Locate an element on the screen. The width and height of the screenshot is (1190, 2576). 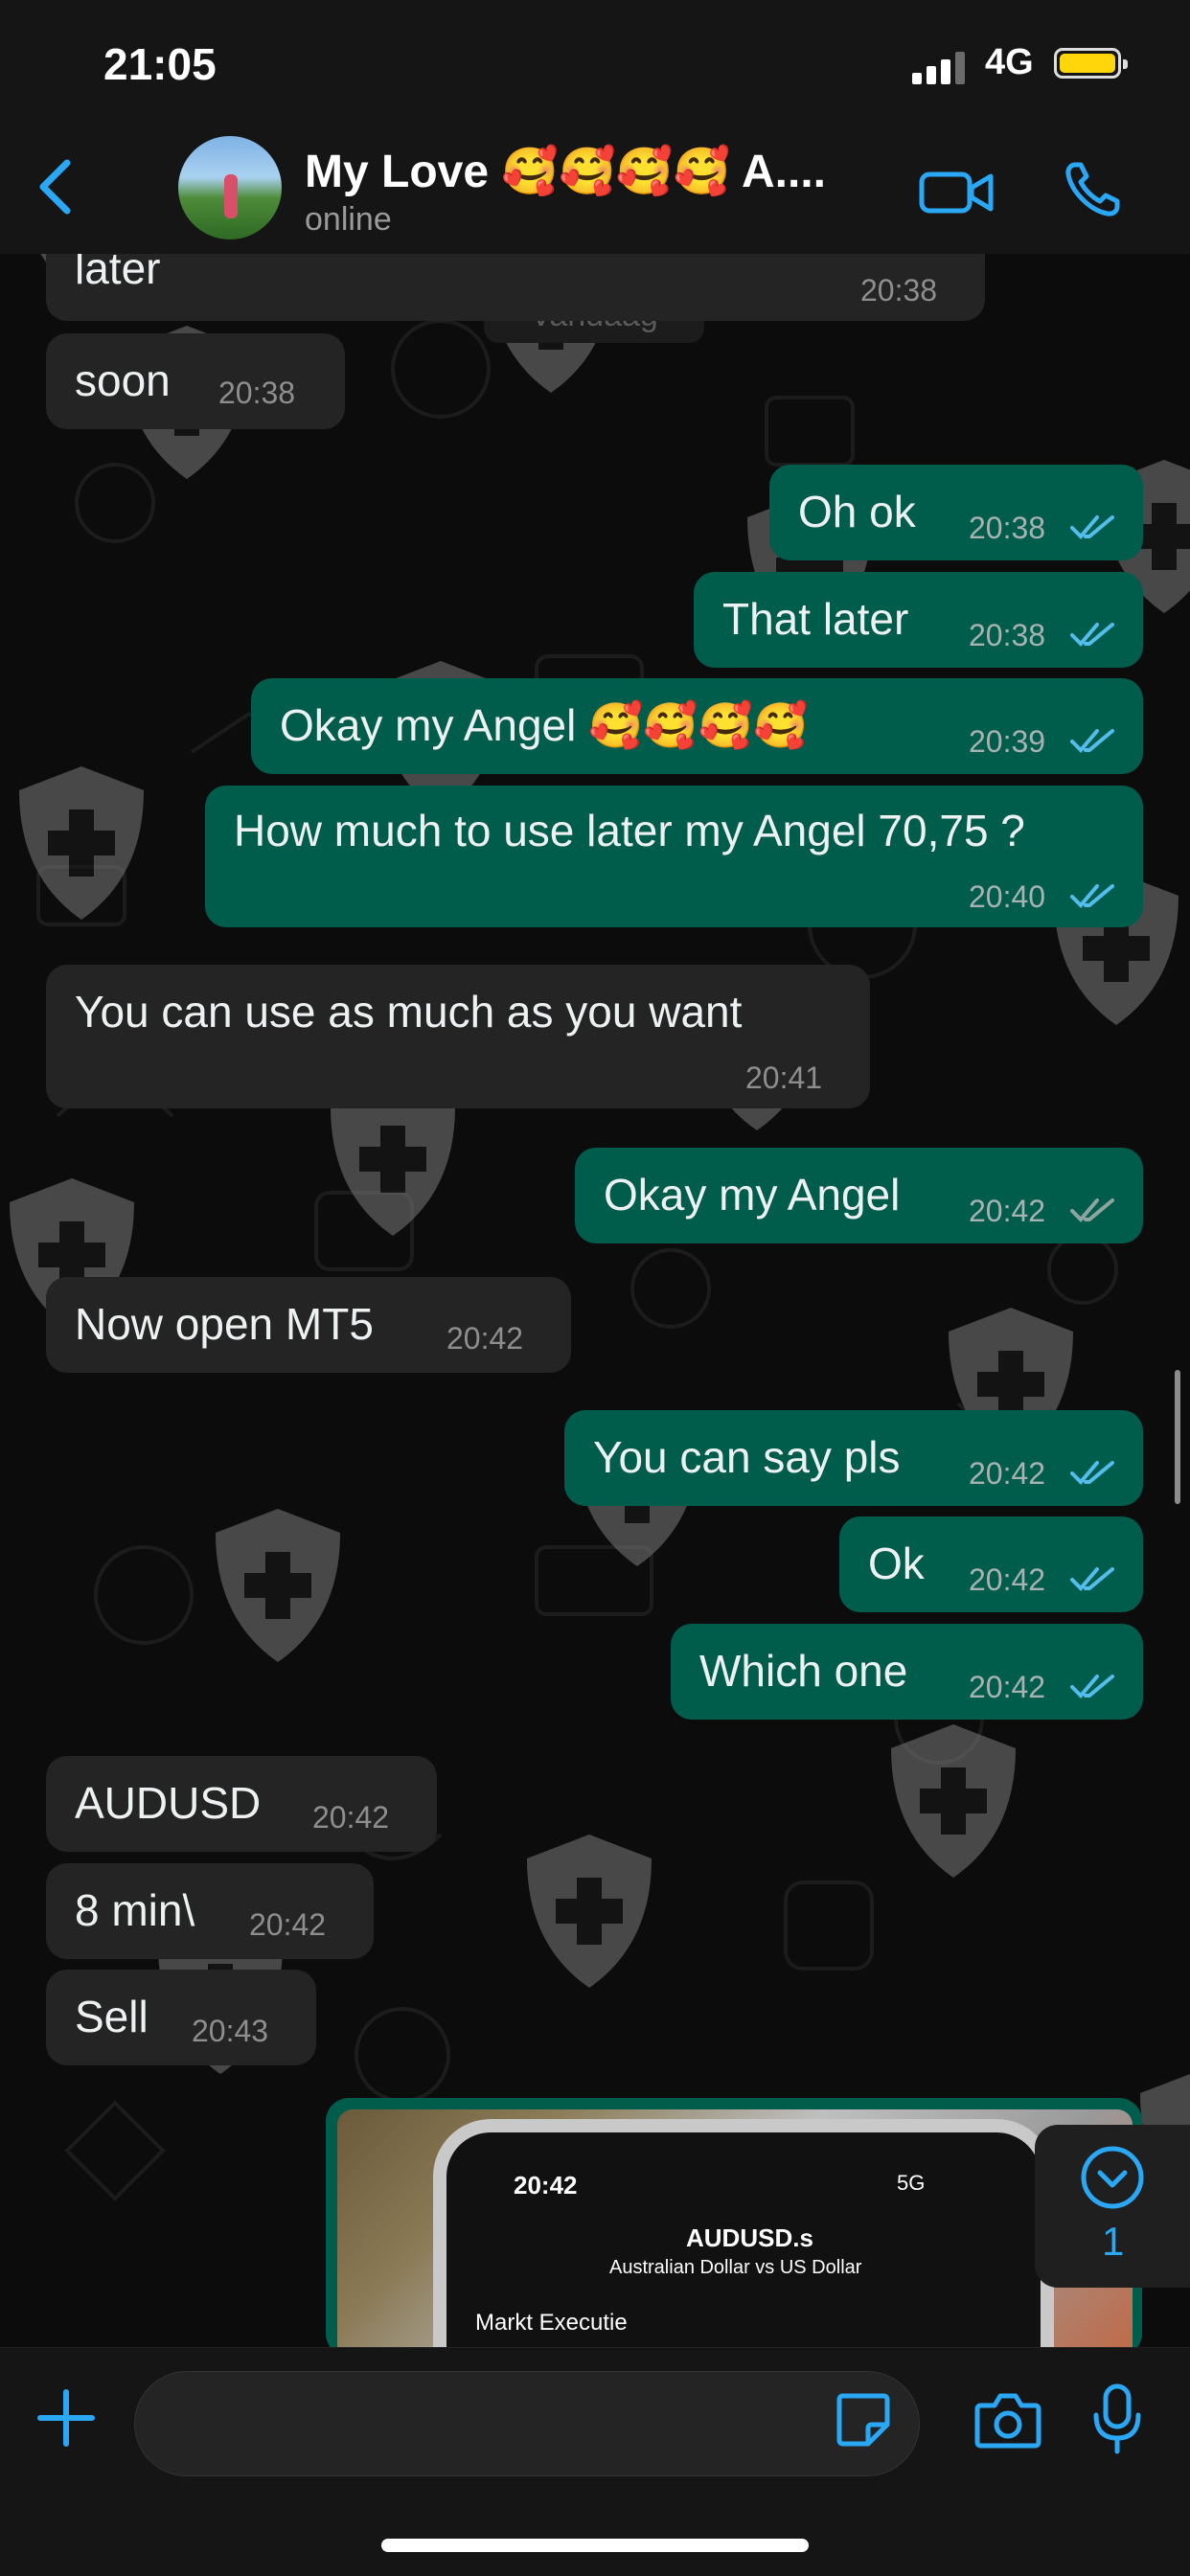
message-incoming: Sell 20:43 is located at coordinates (181, 2017).